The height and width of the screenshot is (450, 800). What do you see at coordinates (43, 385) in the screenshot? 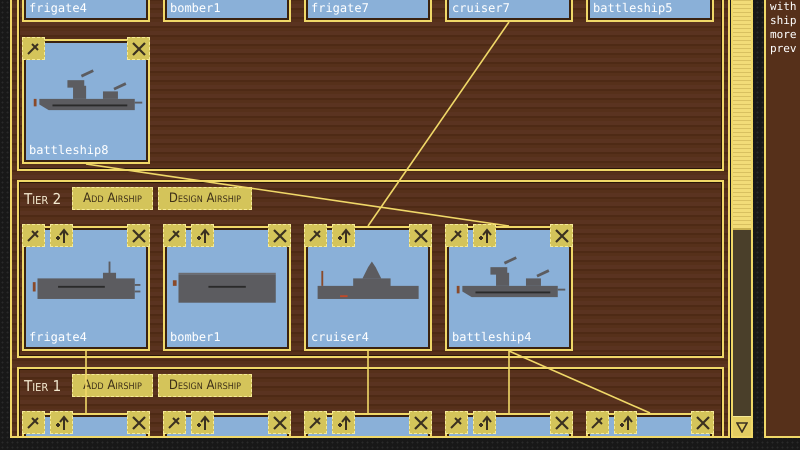
I see `tier-title: Tier 1` at bounding box center [43, 385].